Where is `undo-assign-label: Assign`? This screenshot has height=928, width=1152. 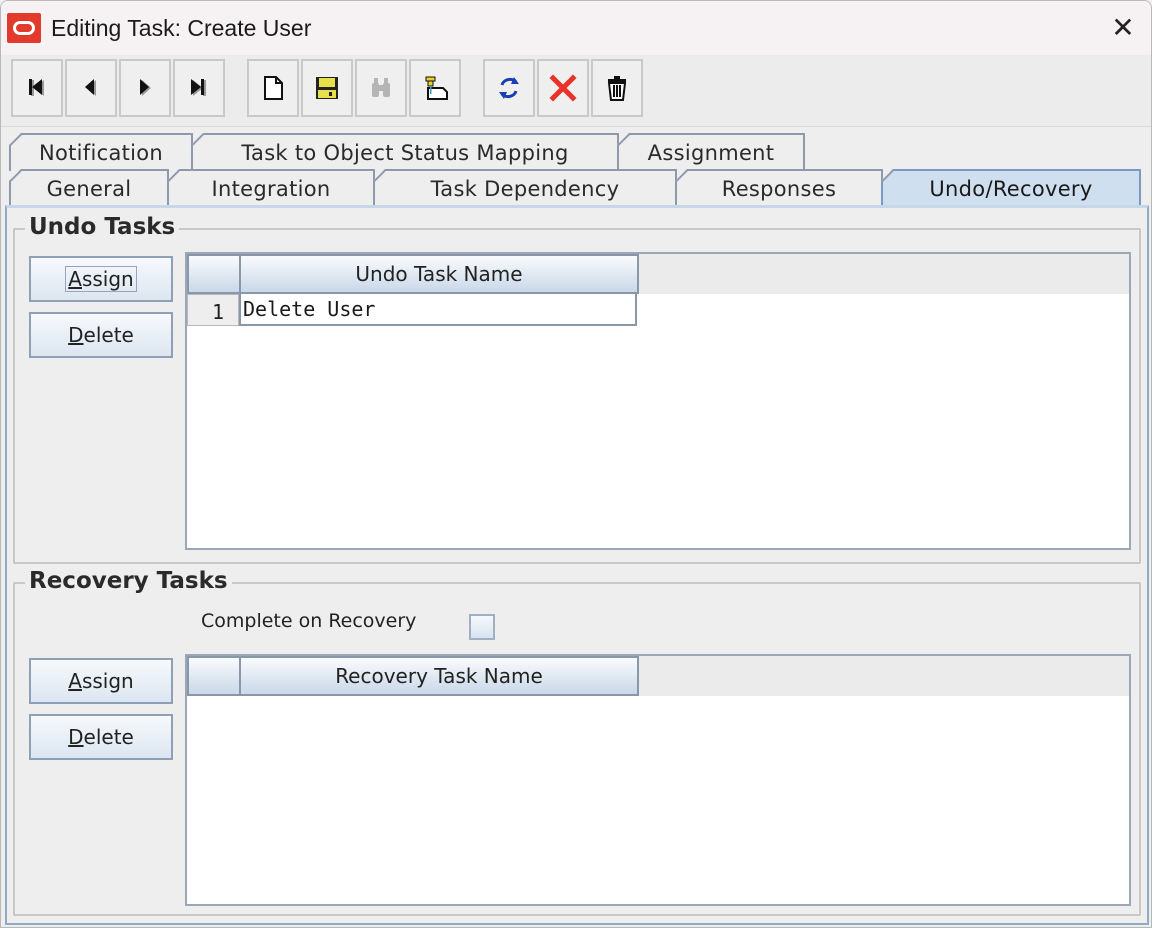 undo-assign-label: Assign is located at coordinates (101, 279).